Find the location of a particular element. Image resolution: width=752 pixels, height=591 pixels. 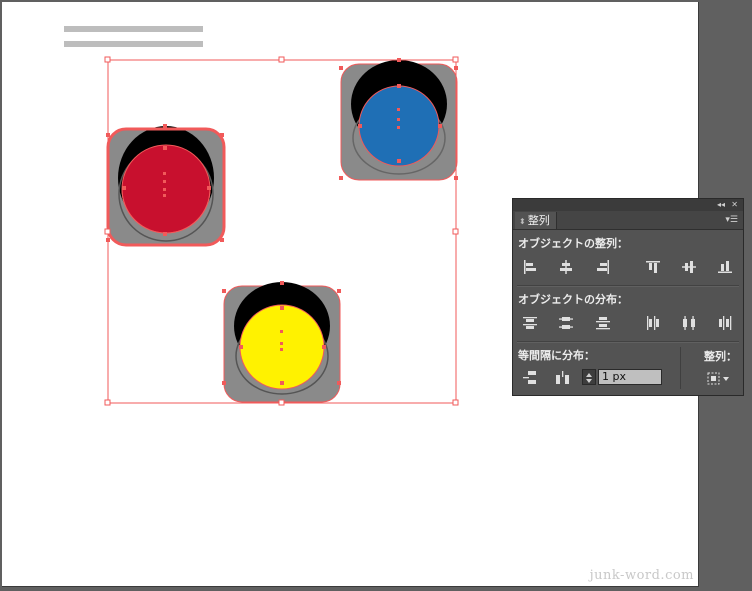

double-chevron-icon: ◂◂ is located at coordinates (721, 205).